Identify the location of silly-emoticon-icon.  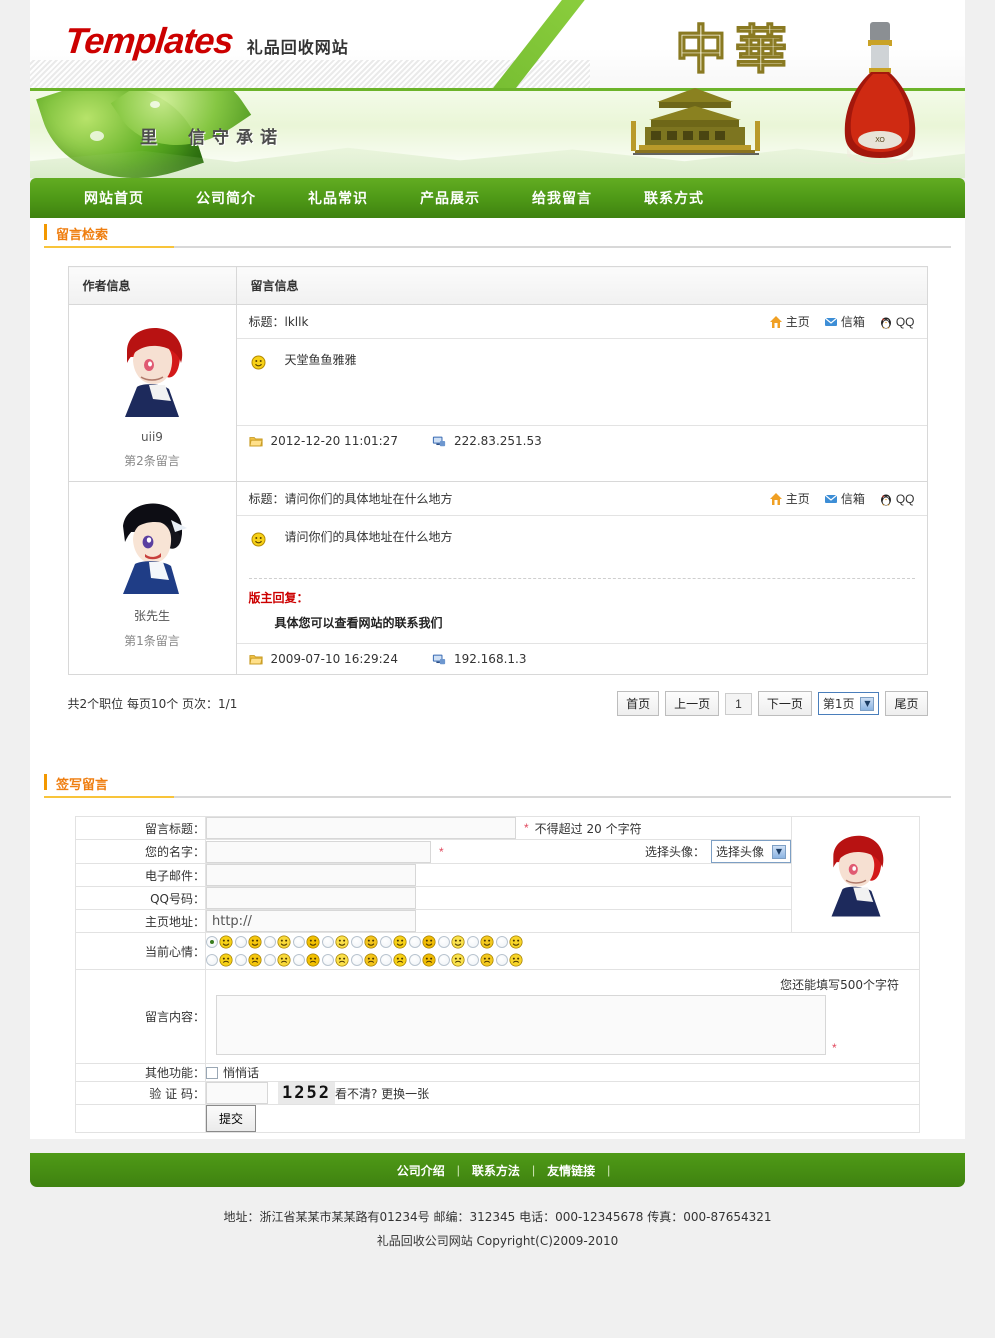
(313, 960).